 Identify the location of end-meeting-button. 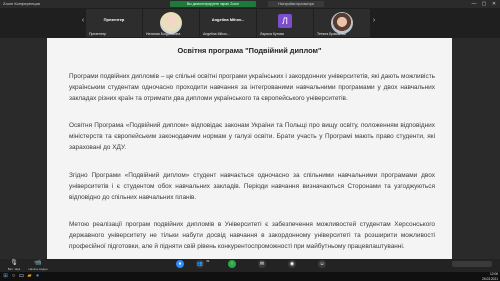
(472, 264).